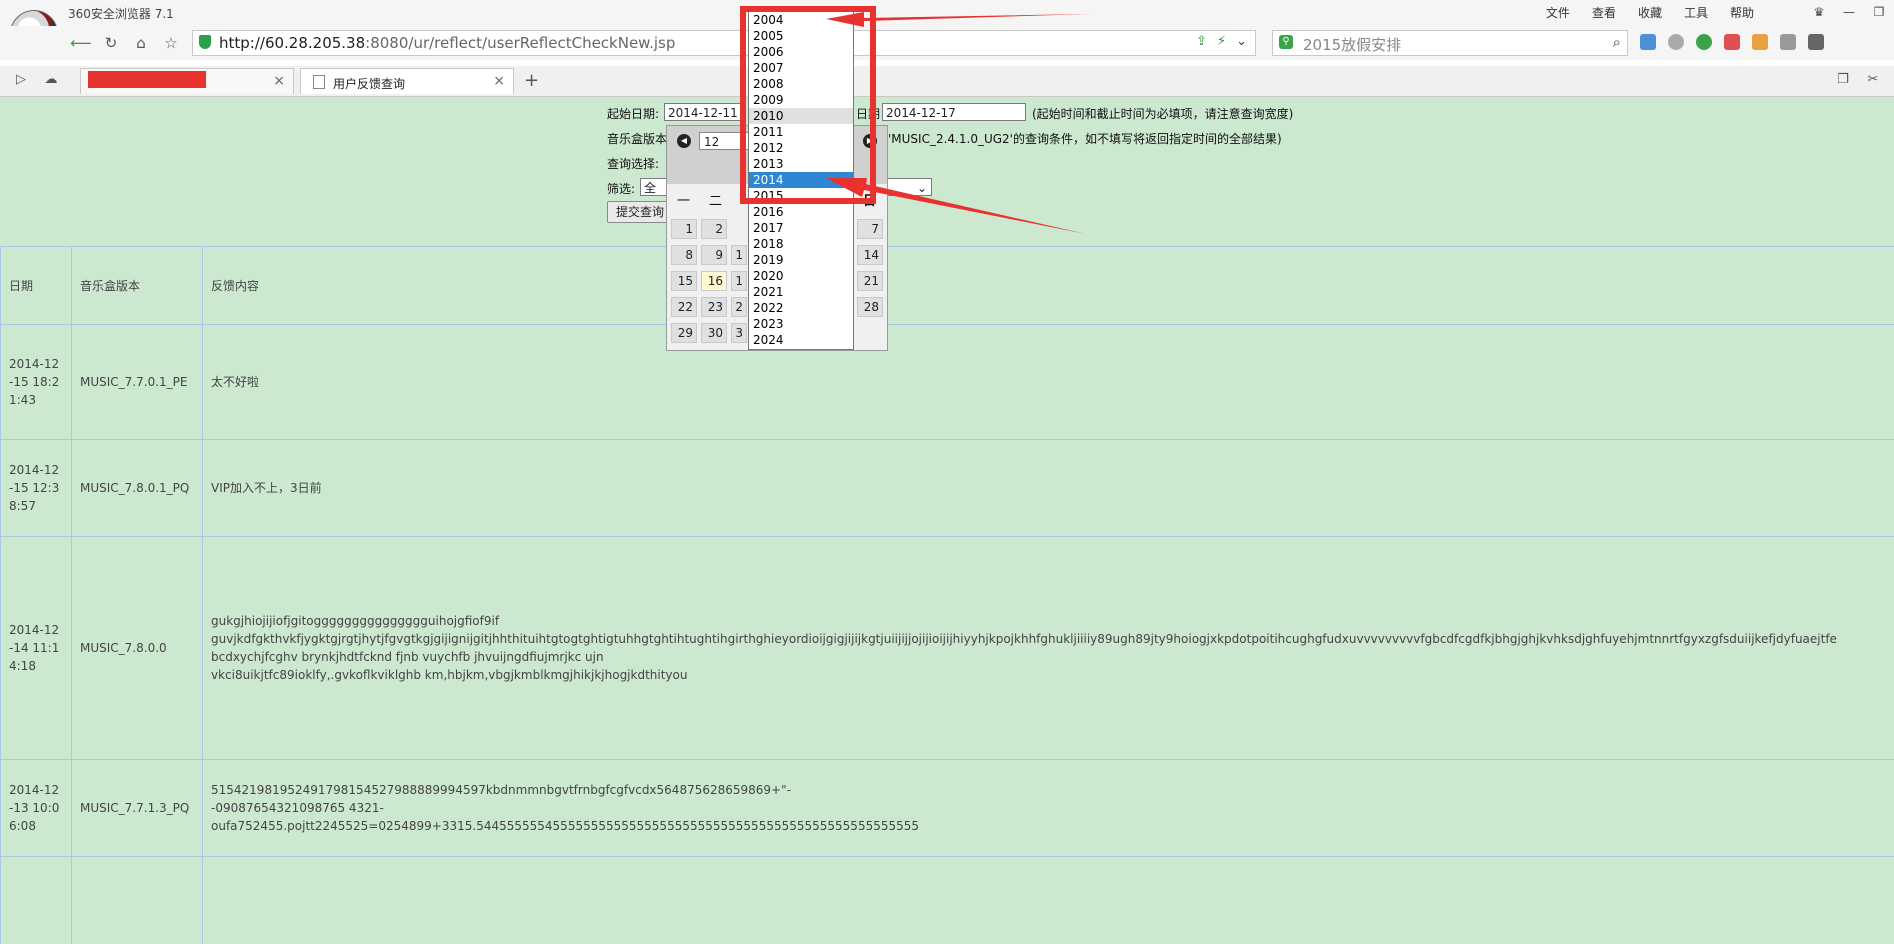 The width and height of the screenshot is (1894, 944). Describe the element at coordinates (1450, 43) in the screenshot. I see `search-box: ⚲ 2015放假安排 ⌕` at that location.